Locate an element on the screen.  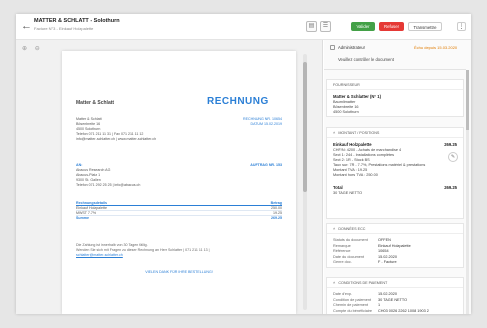
position-title-row: Einkauf Holzpalette 269.25 is located at coordinates (395, 144).